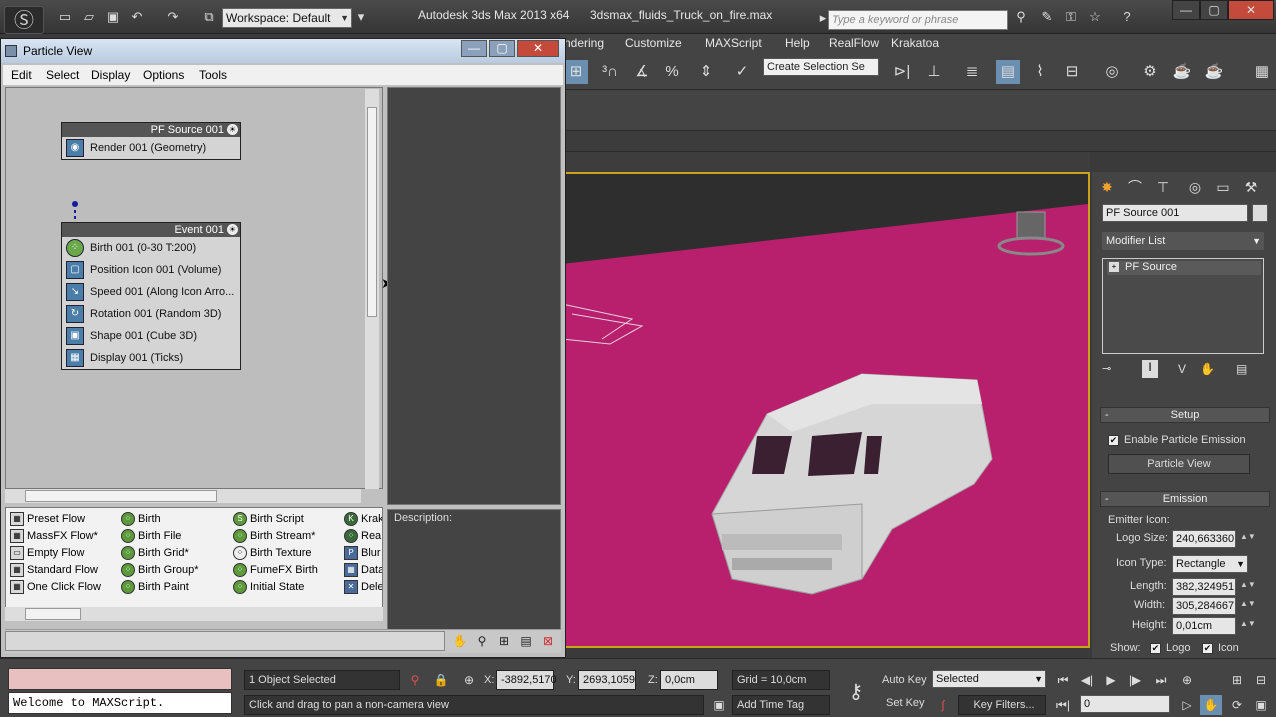  I want to click on maximize-icon: ▢, so click(502, 48).